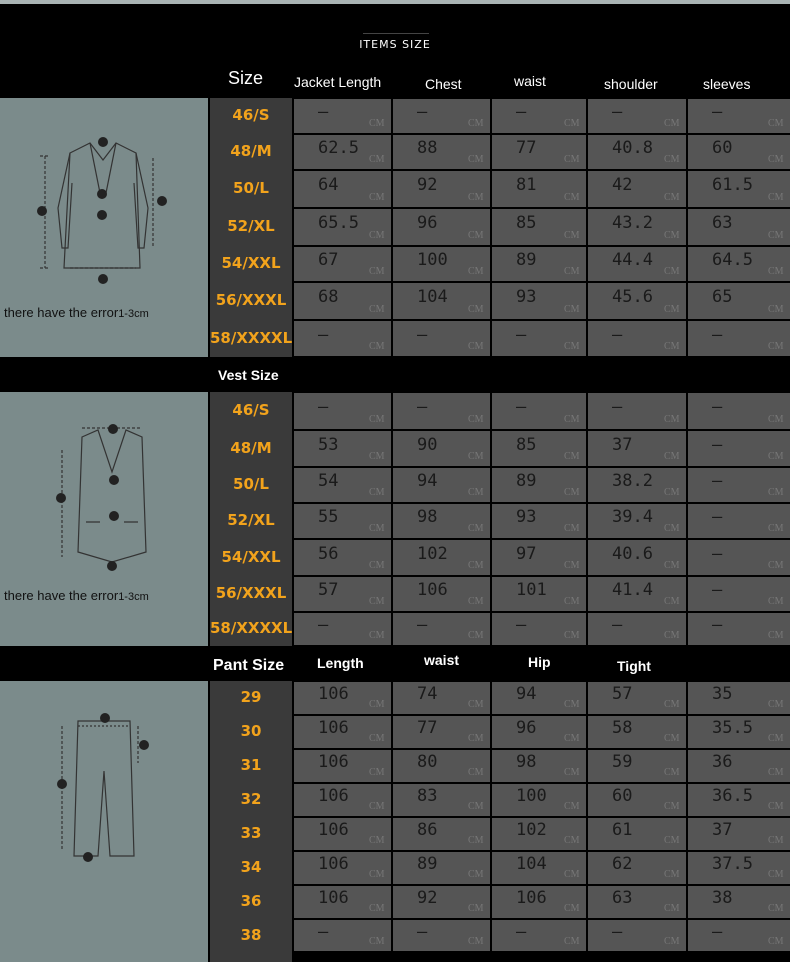 The image size is (790, 962). I want to click on jacket-value: 67, so click(328, 260).